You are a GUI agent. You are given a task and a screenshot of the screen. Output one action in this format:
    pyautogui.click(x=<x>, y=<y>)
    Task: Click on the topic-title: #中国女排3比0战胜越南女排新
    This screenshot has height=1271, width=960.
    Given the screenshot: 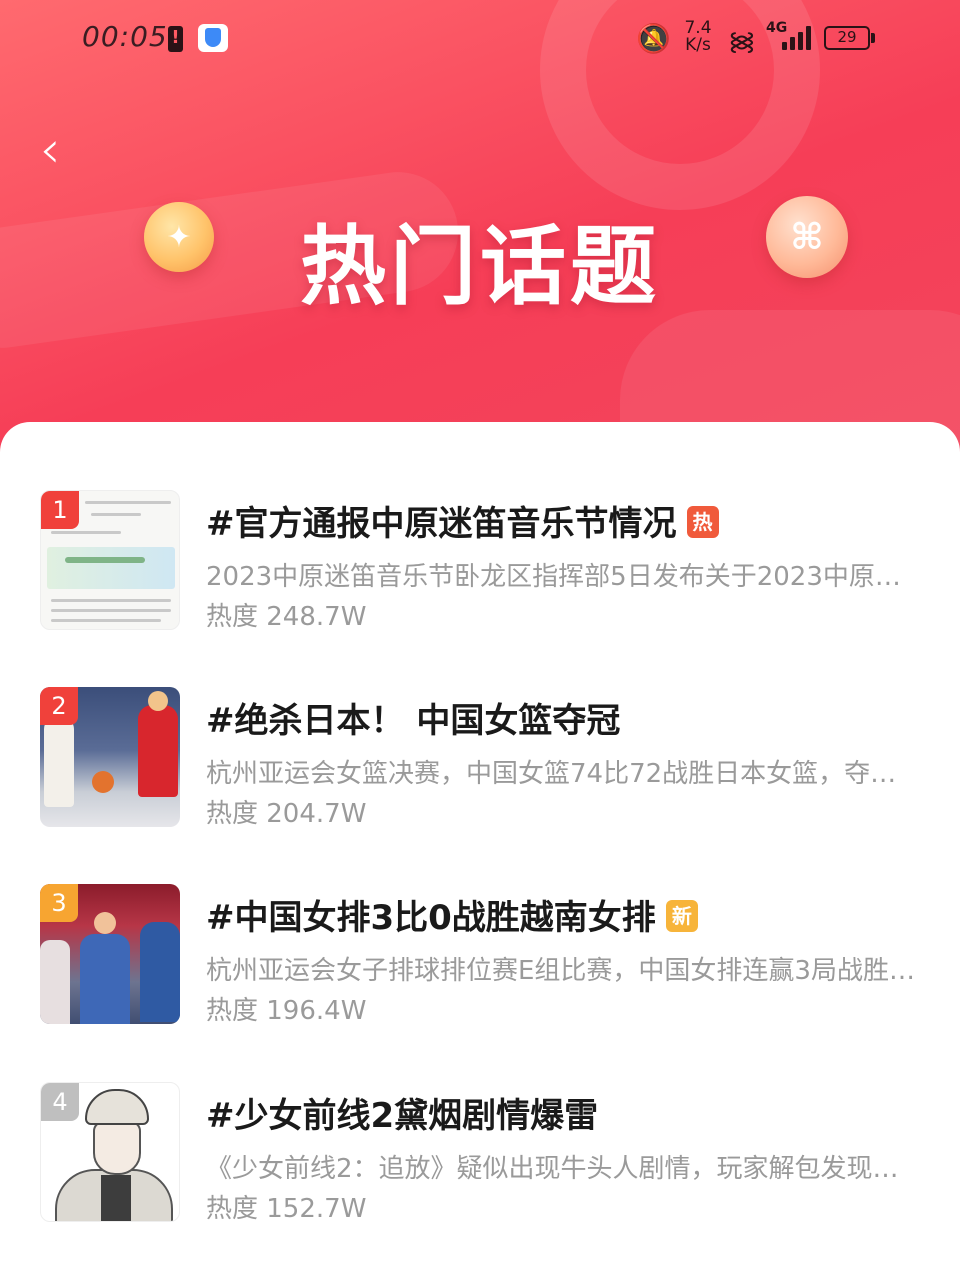 What is the action you would take?
    pyautogui.click(x=452, y=914)
    